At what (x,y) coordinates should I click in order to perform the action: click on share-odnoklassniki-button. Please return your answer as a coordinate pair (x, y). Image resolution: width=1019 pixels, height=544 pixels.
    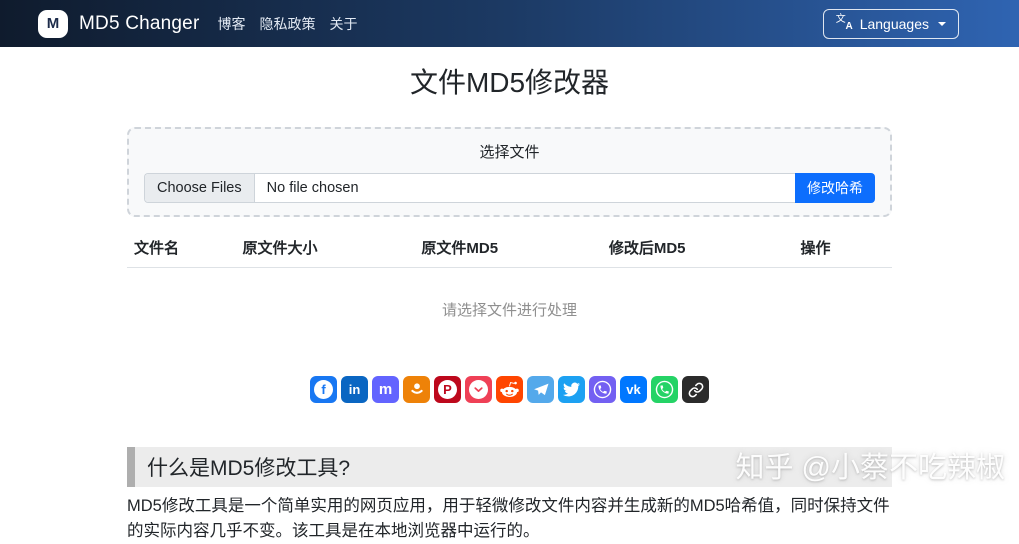
    Looking at the image, I should click on (416, 389).